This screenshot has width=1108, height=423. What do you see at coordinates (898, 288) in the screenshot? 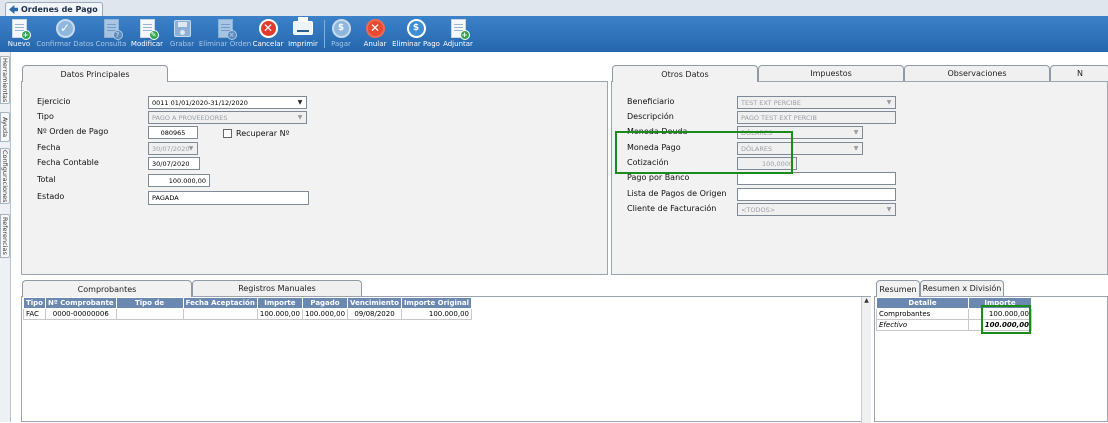
I see `tab-resumen: Resumen` at bounding box center [898, 288].